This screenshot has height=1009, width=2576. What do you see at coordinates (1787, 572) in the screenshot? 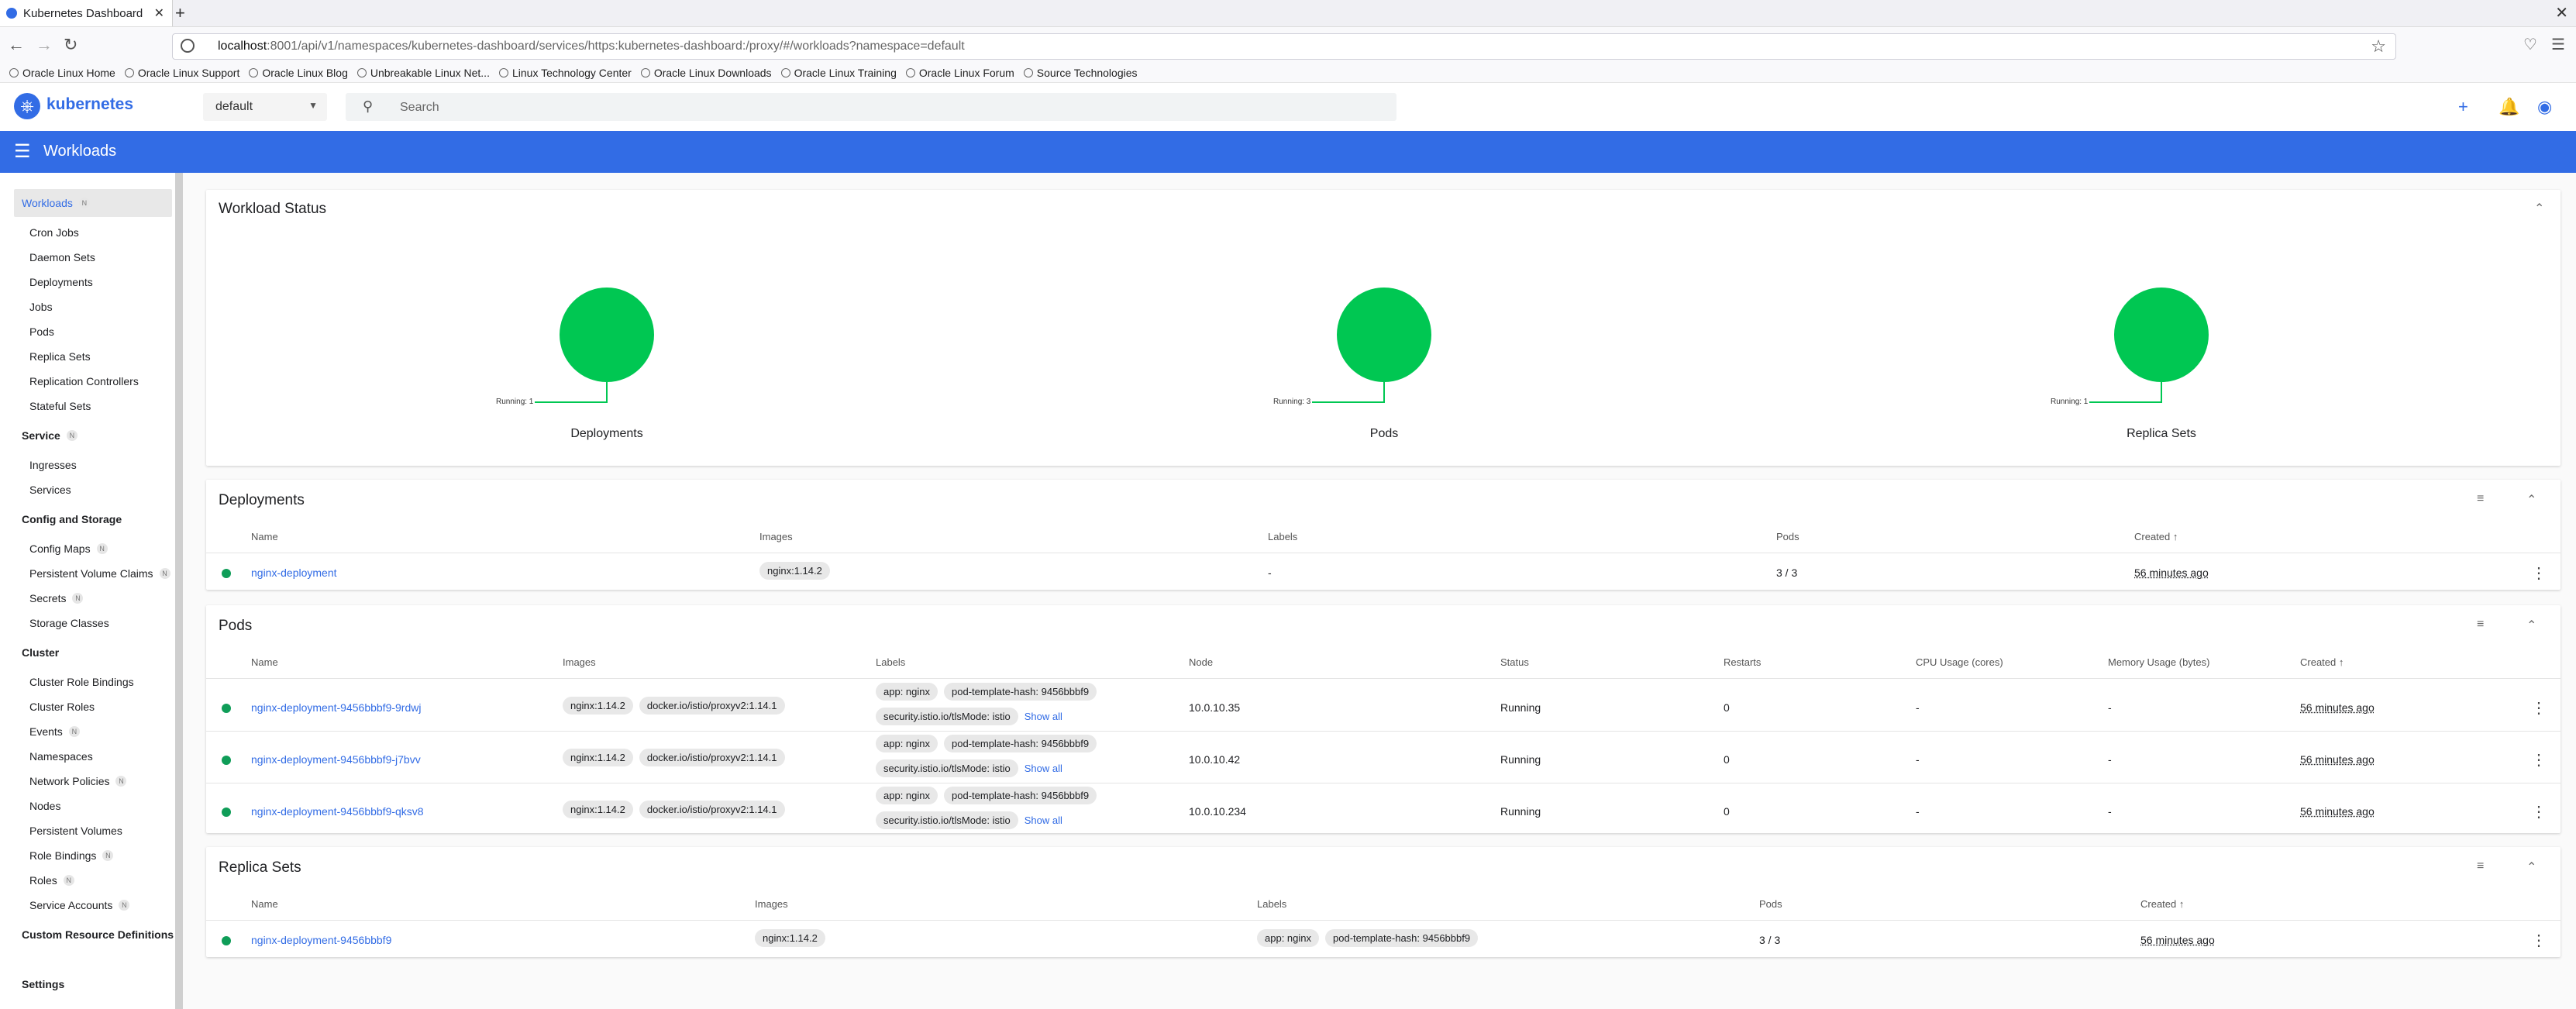
I see `pods-cell: 3 / 3` at bounding box center [1787, 572].